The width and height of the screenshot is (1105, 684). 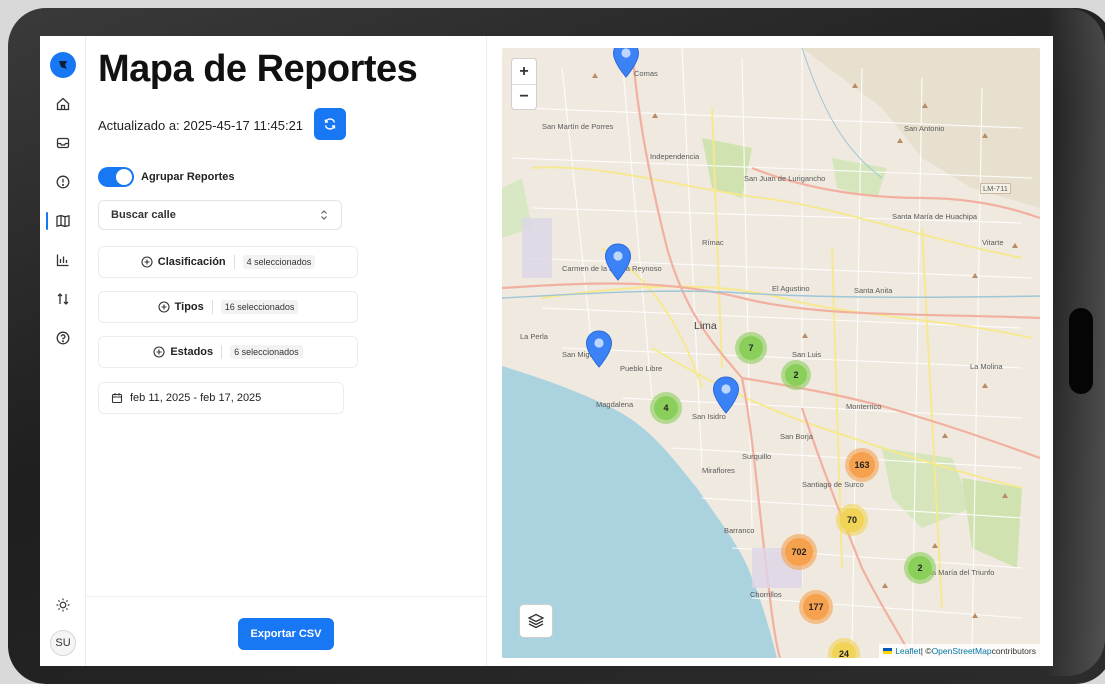 What do you see at coordinates (279, 262) in the screenshot?
I see `filter-classification-badge: 4 seleccionados` at bounding box center [279, 262].